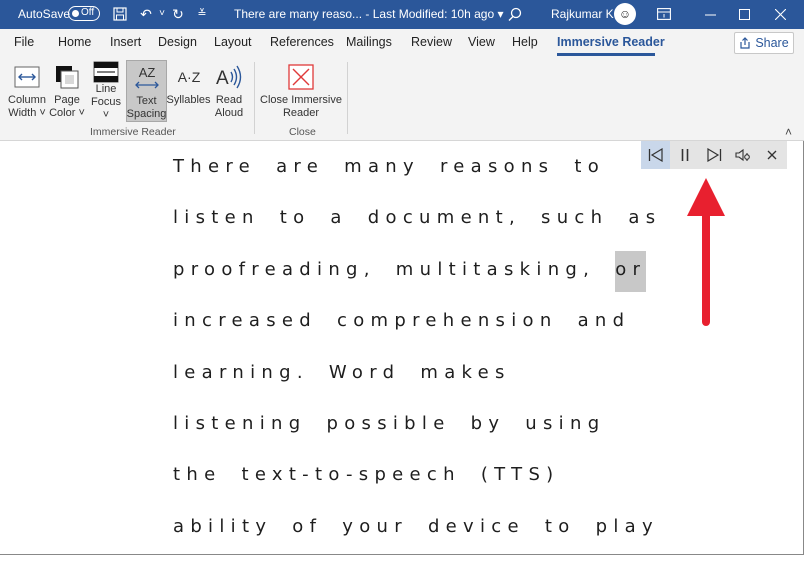 The image size is (804, 566). I want to click on next-paragraph-icon, so click(713, 155).